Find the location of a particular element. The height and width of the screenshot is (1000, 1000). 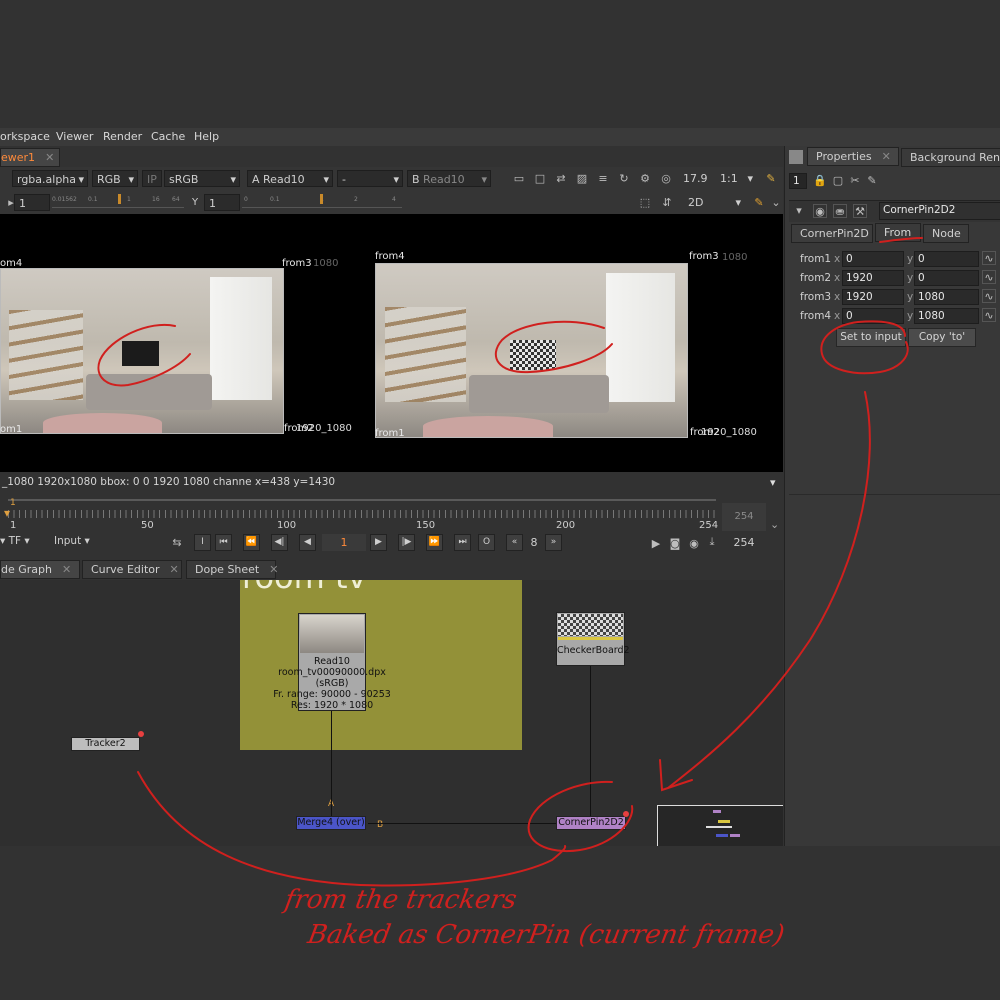

lock-icon: 🔒 is located at coordinates (820, 181).